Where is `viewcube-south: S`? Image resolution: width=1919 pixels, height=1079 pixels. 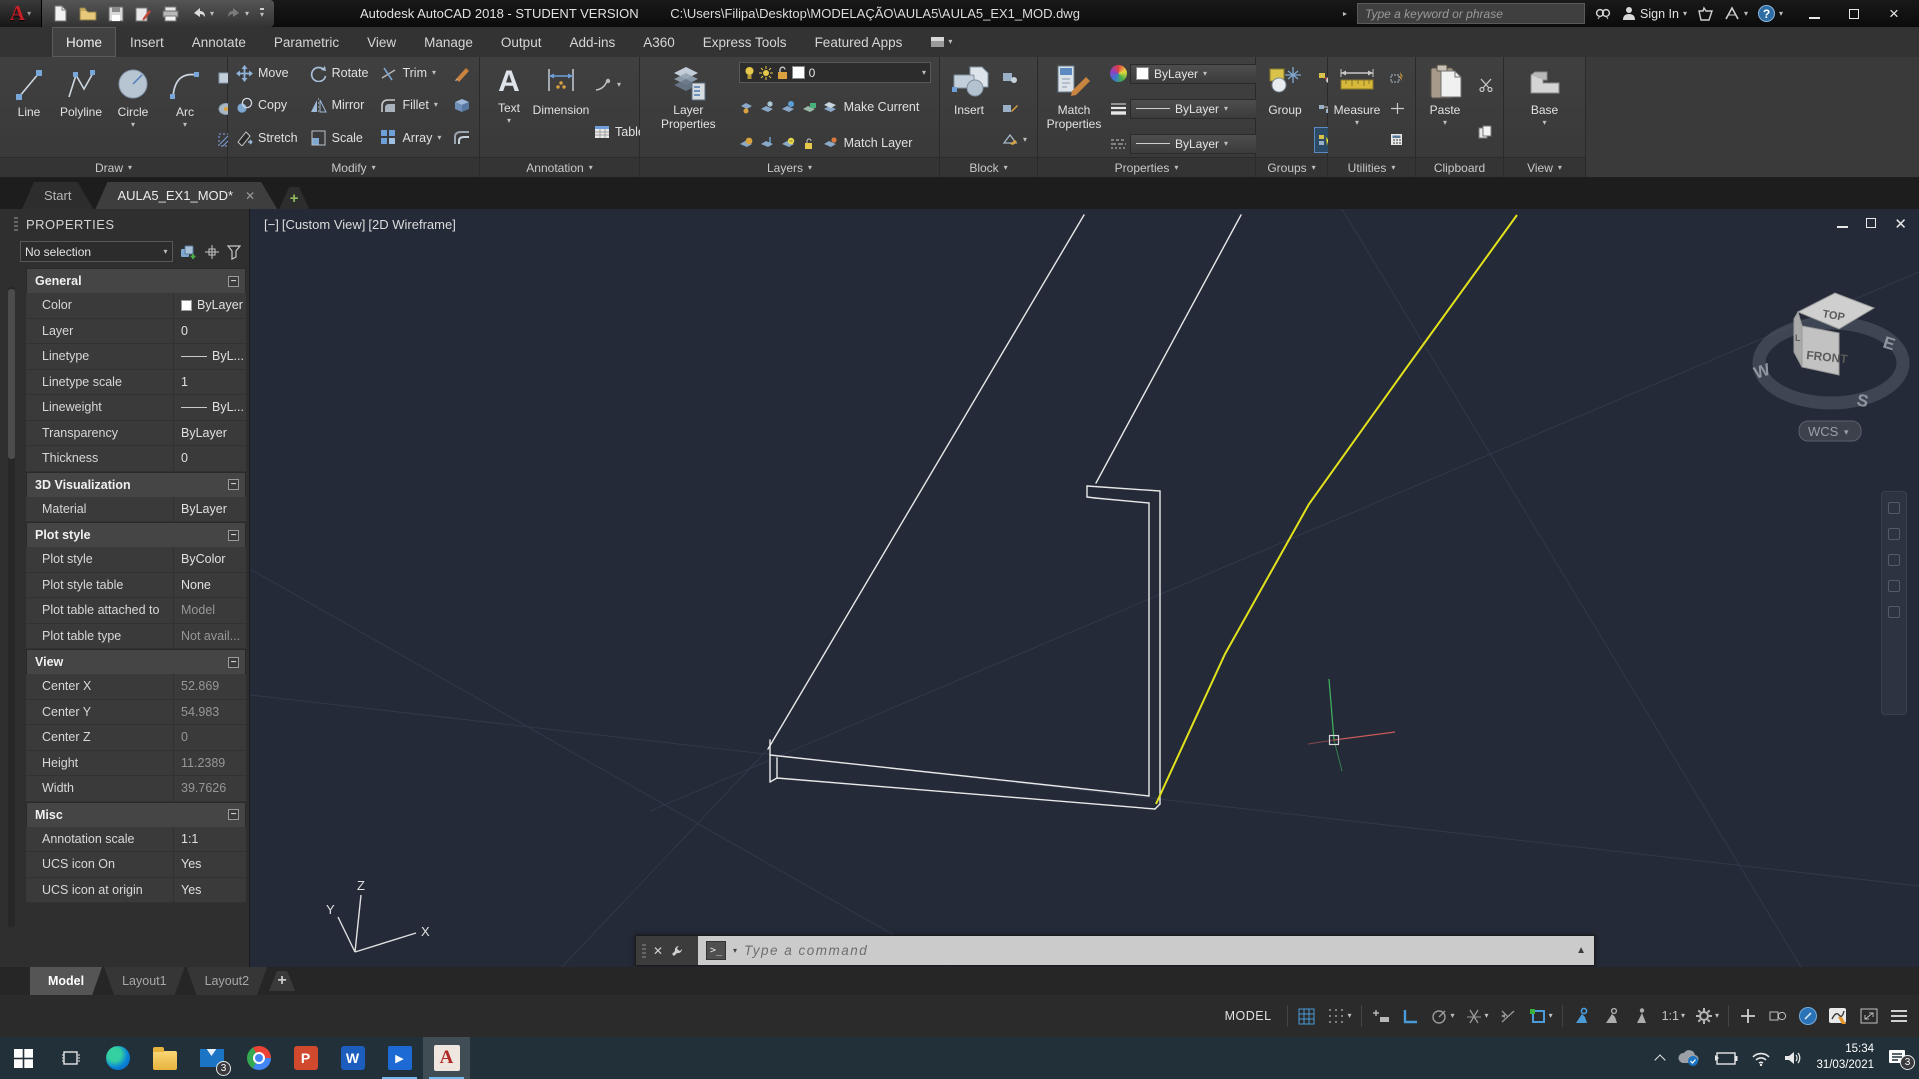
viewcube-south: S is located at coordinates (1862, 400).